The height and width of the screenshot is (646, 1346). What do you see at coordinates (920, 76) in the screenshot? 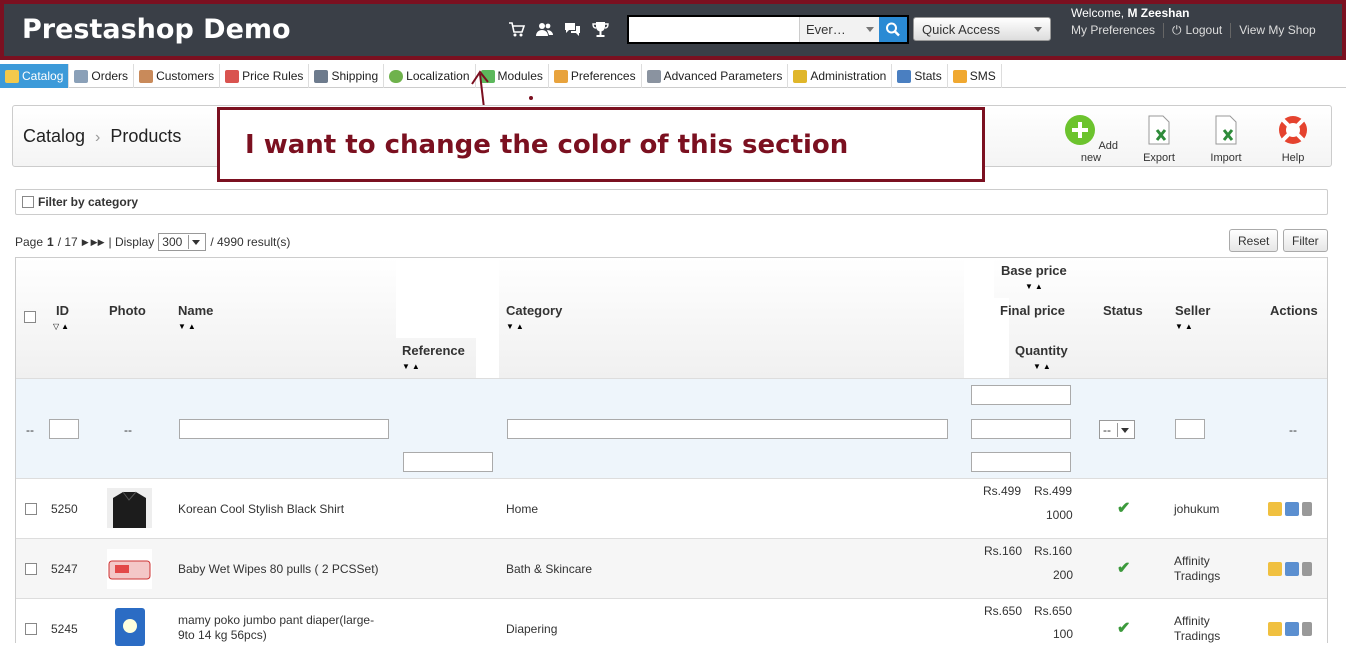
I see `tab-stats: Stats` at bounding box center [920, 76].